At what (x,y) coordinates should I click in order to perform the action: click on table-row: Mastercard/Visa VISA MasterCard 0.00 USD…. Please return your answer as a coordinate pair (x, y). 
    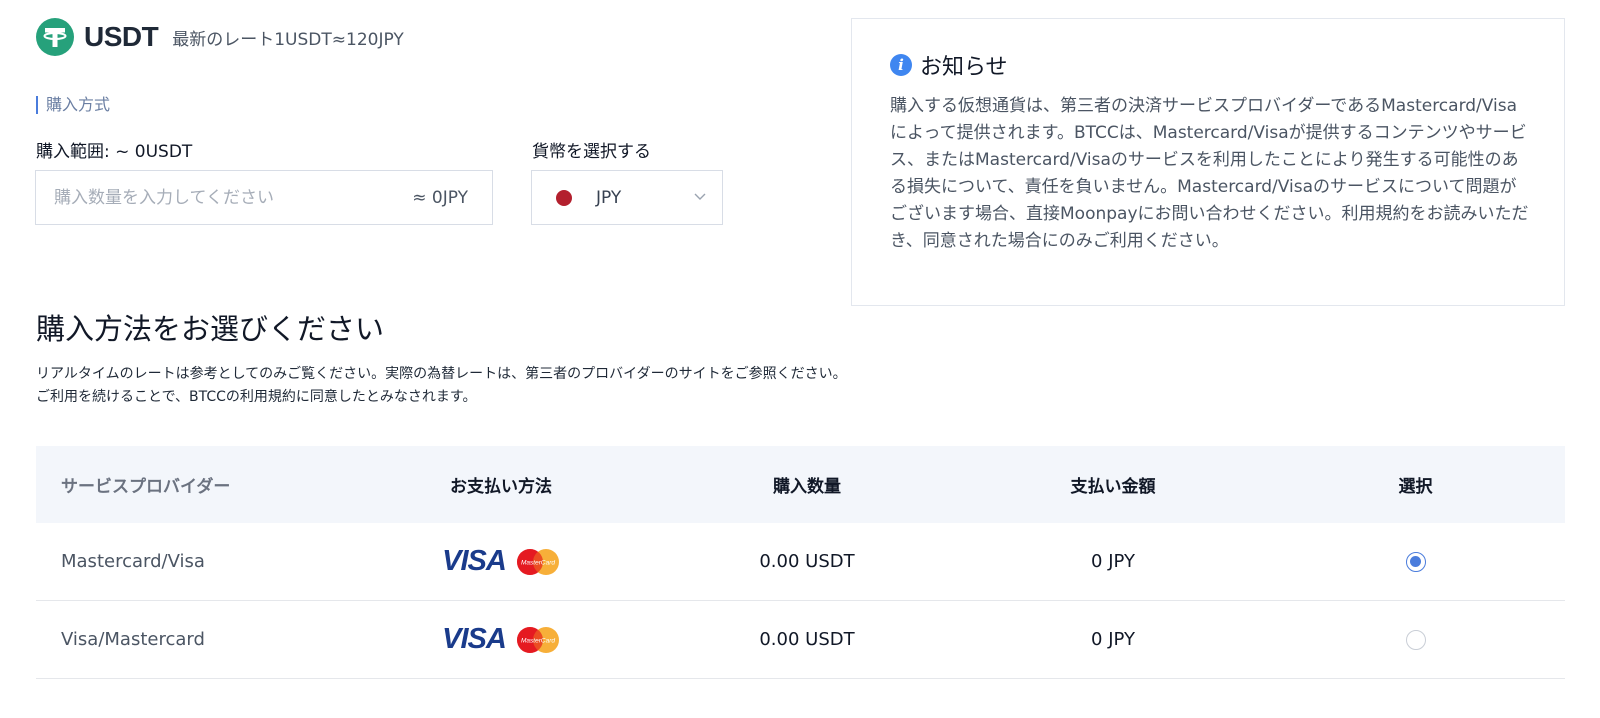
    Looking at the image, I should click on (800, 562).